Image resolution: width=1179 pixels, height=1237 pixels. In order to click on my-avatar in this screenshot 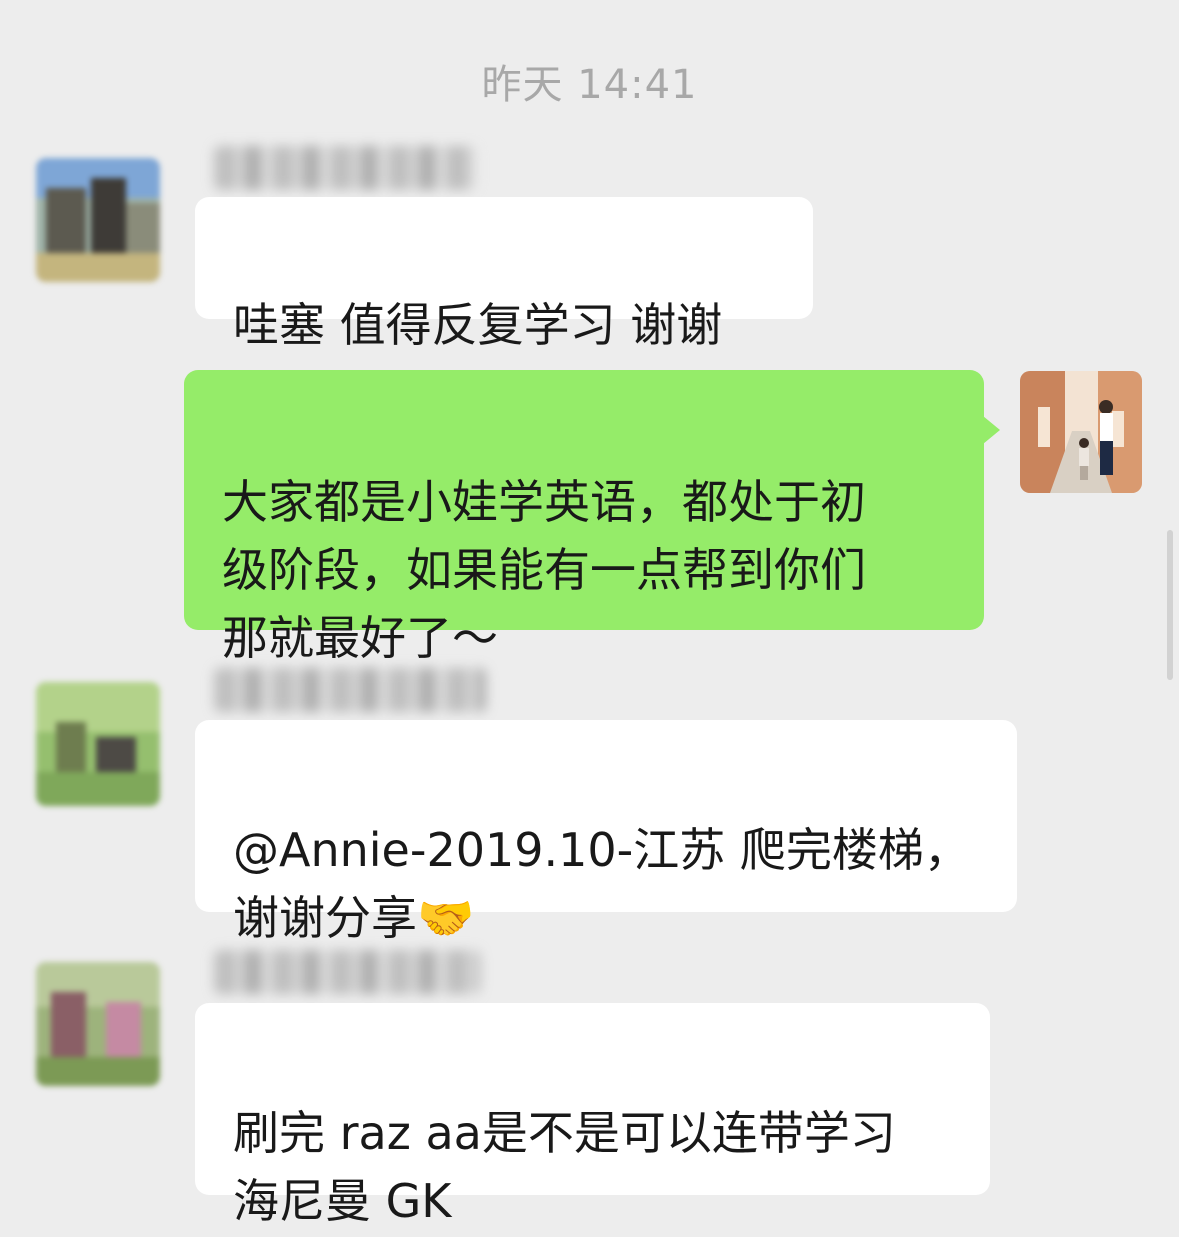, I will do `click(1081, 432)`.